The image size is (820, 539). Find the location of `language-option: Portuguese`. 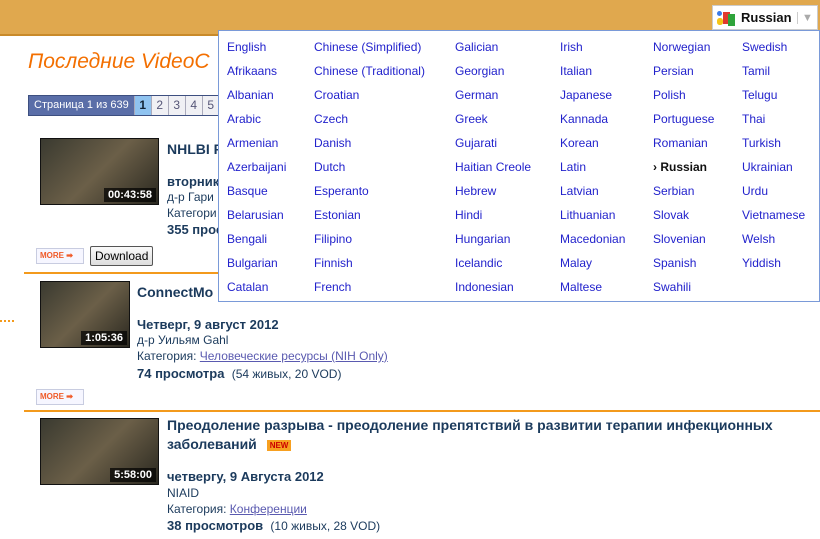

language-option: Portuguese is located at coordinates (683, 119).